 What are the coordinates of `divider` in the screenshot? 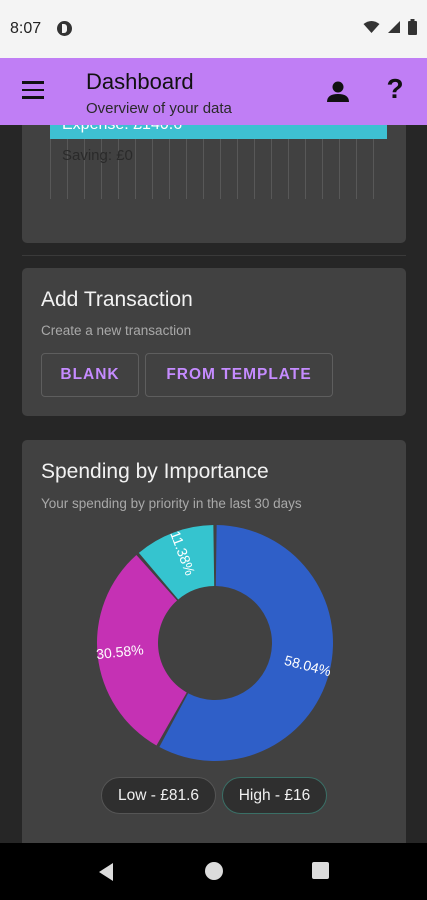 It's located at (214, 255).